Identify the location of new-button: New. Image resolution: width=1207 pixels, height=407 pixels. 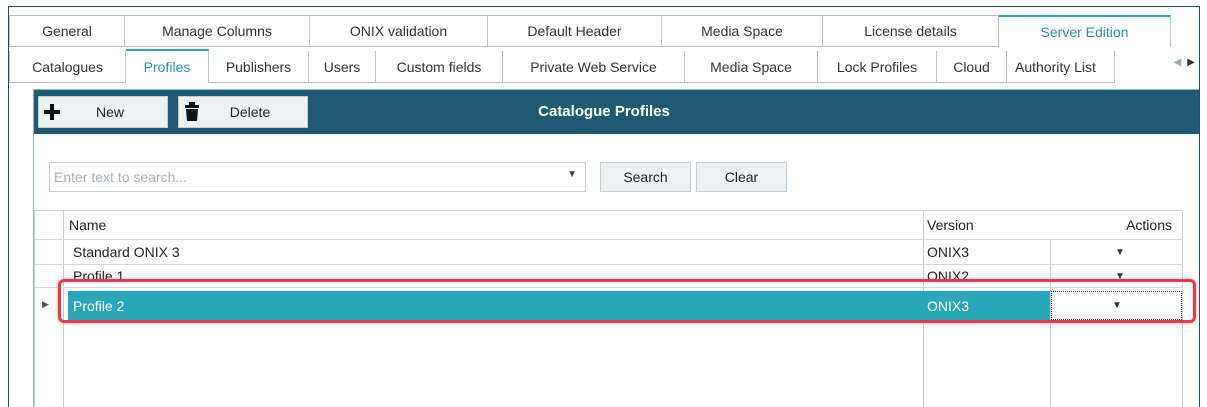
(103, 112).